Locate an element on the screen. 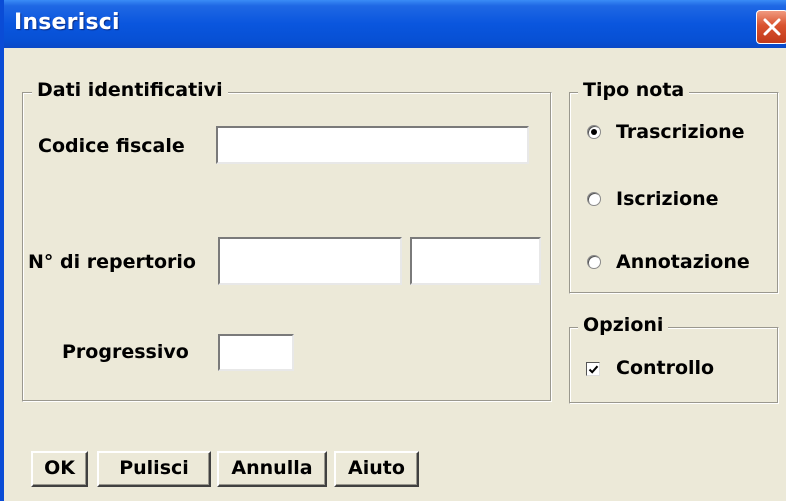  radio-label: Annotazione is located at coordinates (683, 262).